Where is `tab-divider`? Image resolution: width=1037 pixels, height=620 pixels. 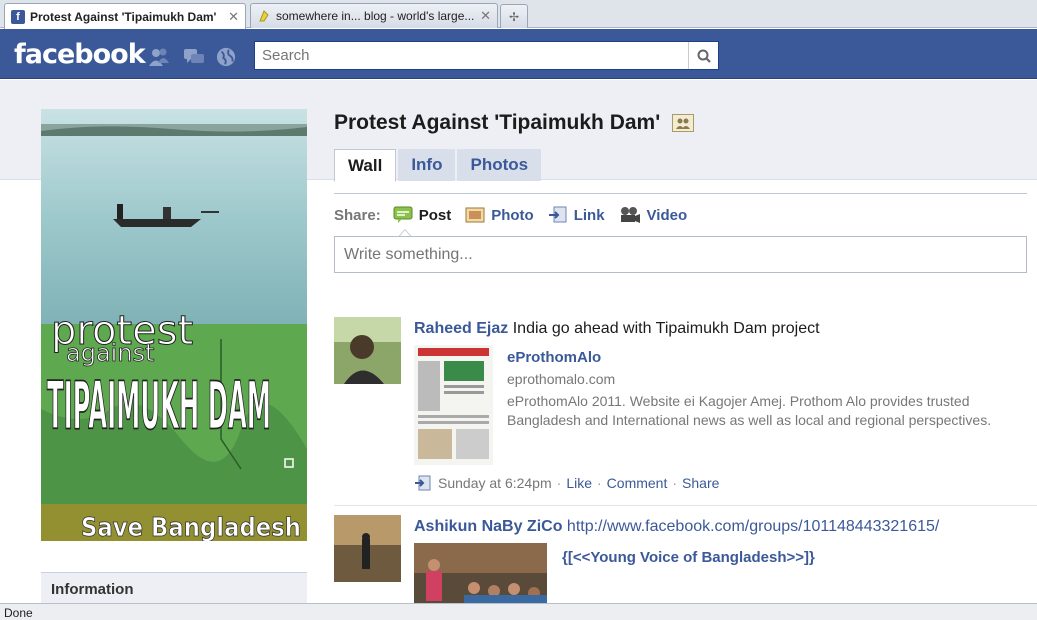 tab-divider is located at coordinates (680, 193).